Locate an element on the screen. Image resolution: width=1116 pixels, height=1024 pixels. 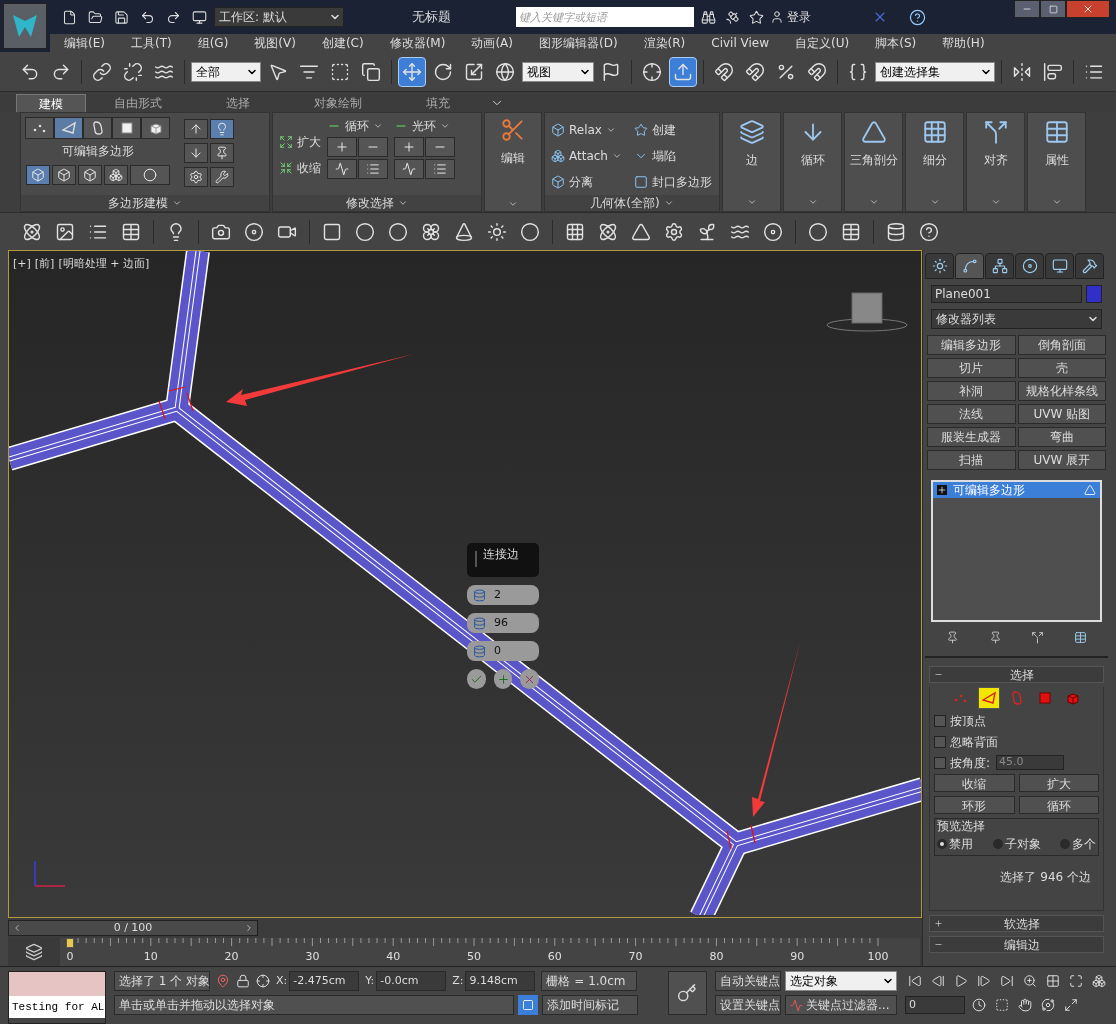
modifier-button: 服装生成器 is located at coordinates (971, 437).